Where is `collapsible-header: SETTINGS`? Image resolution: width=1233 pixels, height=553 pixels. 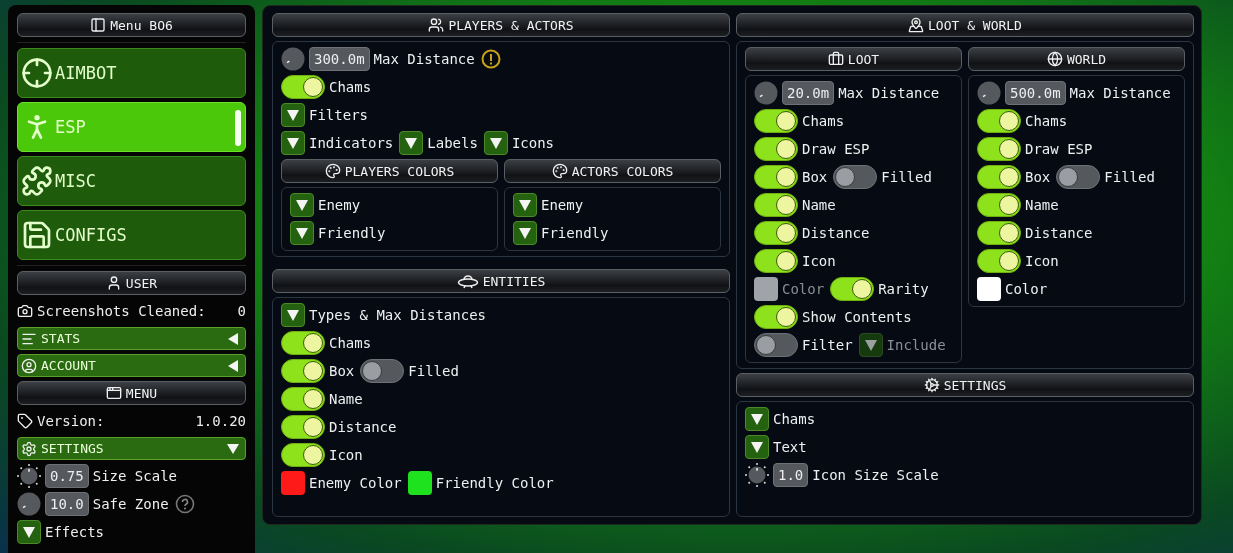
collapsible-header: SETTINGS is located at coordinates (131, 448).